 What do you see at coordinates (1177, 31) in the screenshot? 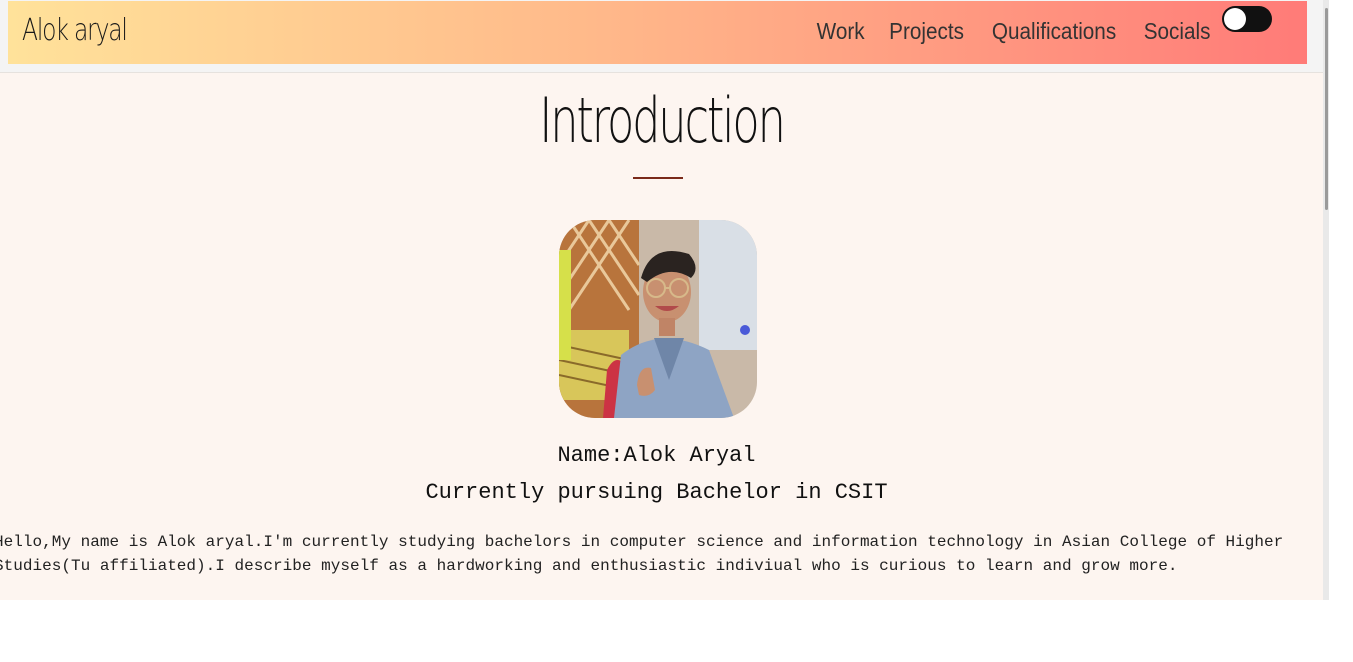
I see `nav-link-socials: Socials` at bounding box center [1177, 31].